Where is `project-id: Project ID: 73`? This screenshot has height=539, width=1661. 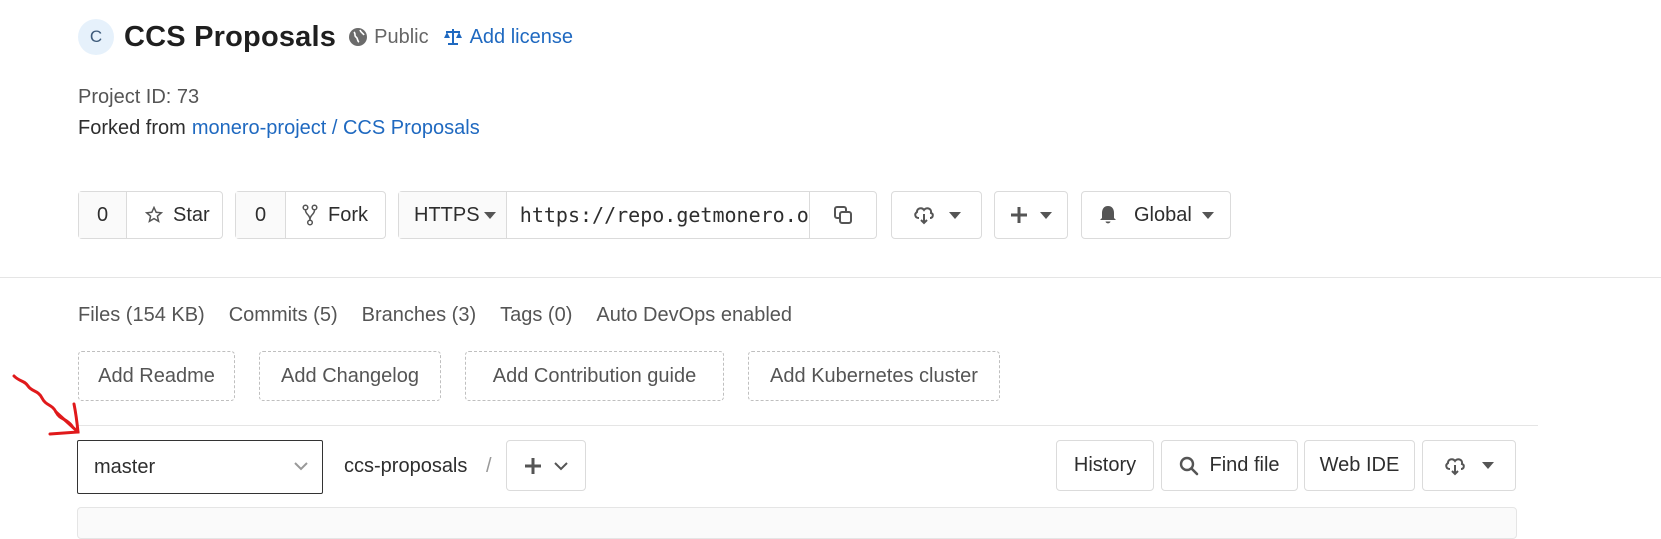
project-id: Project ID: 73 is located at coordinates (139, 97).